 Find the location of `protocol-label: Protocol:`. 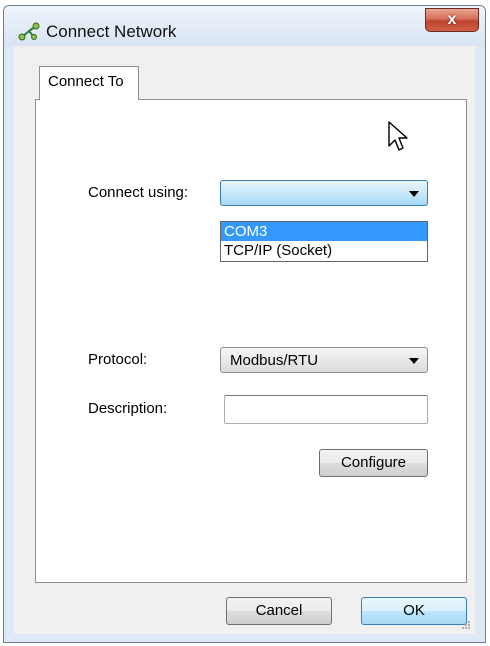

protocol-label: Protocol: is located at coordinates (118, 359).